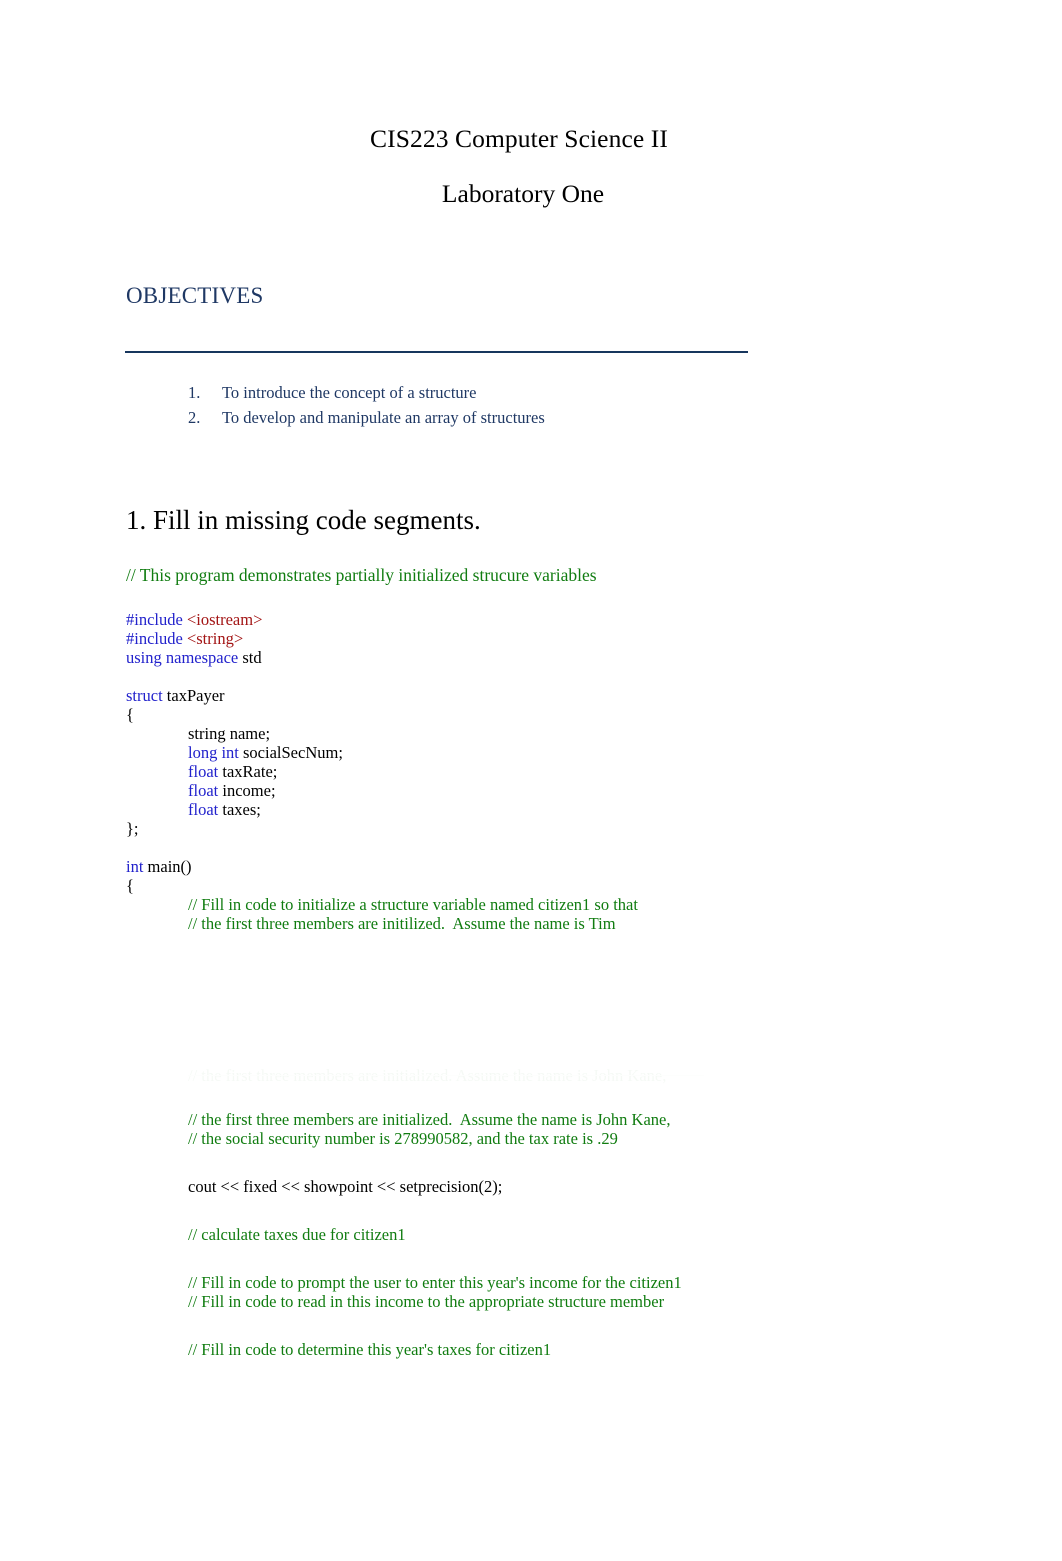  What do you see at coordinates (249, 790) in the screenshot?
I see `code-identifier: income;` at bounding box center [249, 790].